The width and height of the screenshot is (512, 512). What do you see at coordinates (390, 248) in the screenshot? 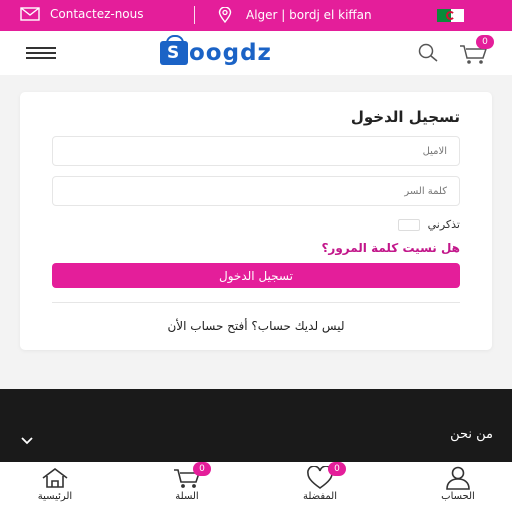
I see `forgot-password-link: هل نسيت كلمة المرور؟` at bounding box center [390, 248].